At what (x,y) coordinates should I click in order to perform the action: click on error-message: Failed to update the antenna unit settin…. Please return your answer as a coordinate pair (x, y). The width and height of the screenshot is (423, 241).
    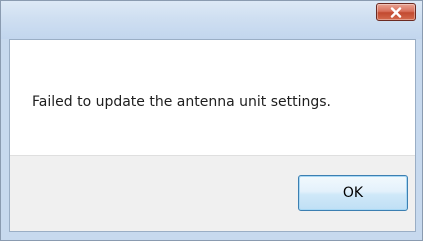
    Looking at the image, I should click on (181, 102).